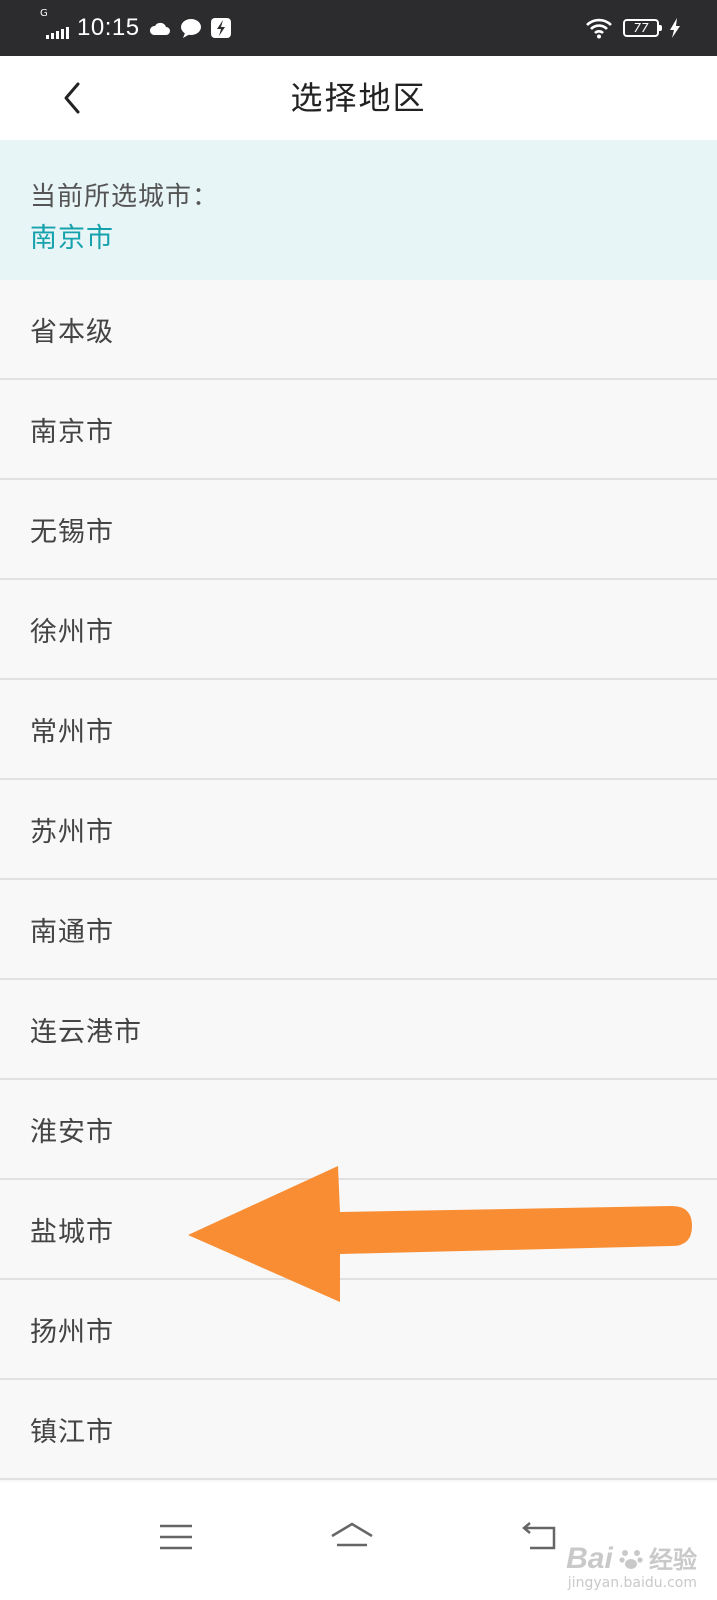 The image size is (717, 1600). What do you see at coordinates (44, 13) in the screenshot?
I see `network-type: G` at bounding box center [44, 13].